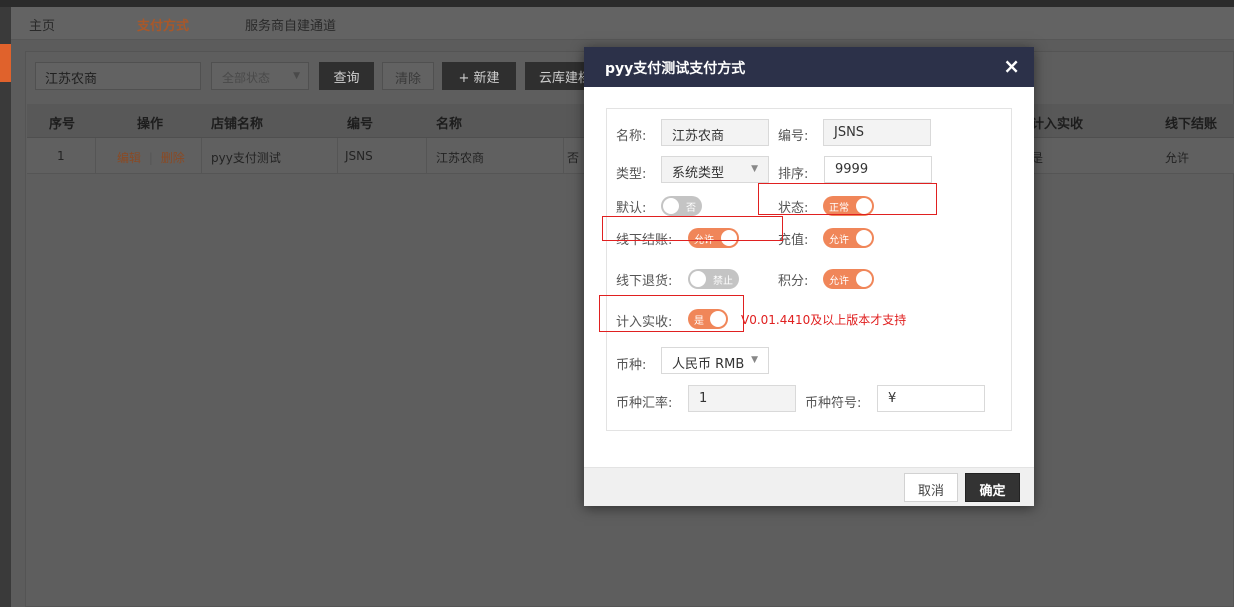 The height and width of the screenshot is (607, 1234). Describe the element at coordinates (671, 313) in the screenshot. I see `count-income-highlight-box` at that location.